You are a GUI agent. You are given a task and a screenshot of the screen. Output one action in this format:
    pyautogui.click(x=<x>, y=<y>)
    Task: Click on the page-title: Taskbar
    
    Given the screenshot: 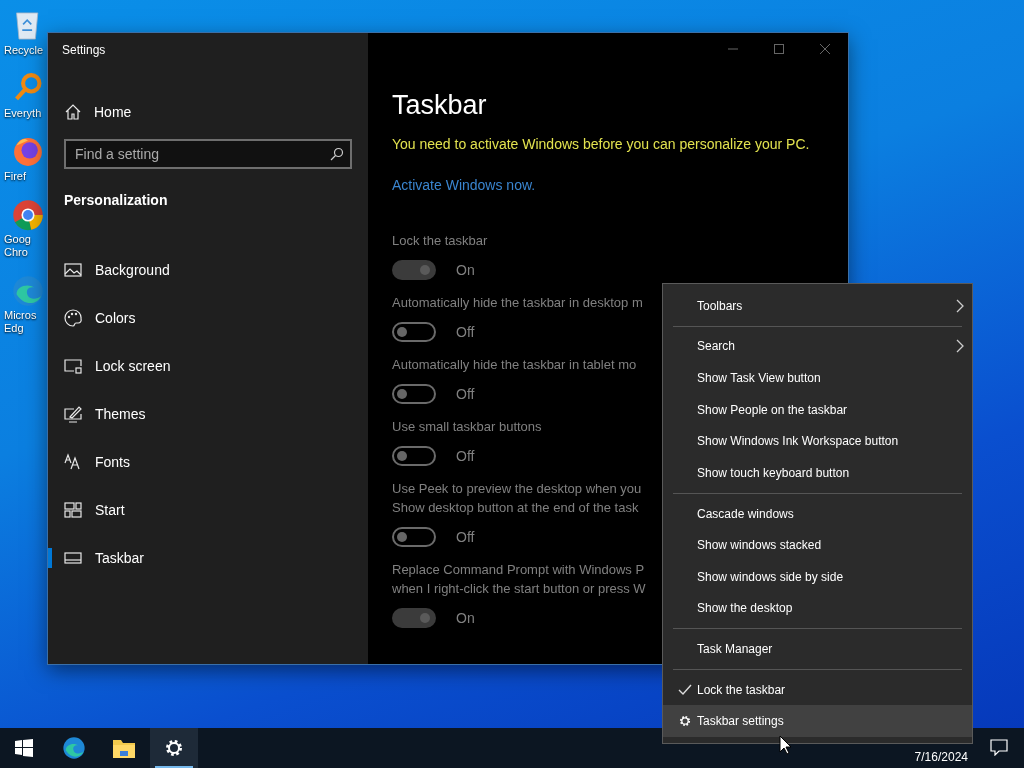 What is the action you would take?
    pyautogui.click(x=440, y=105)
    